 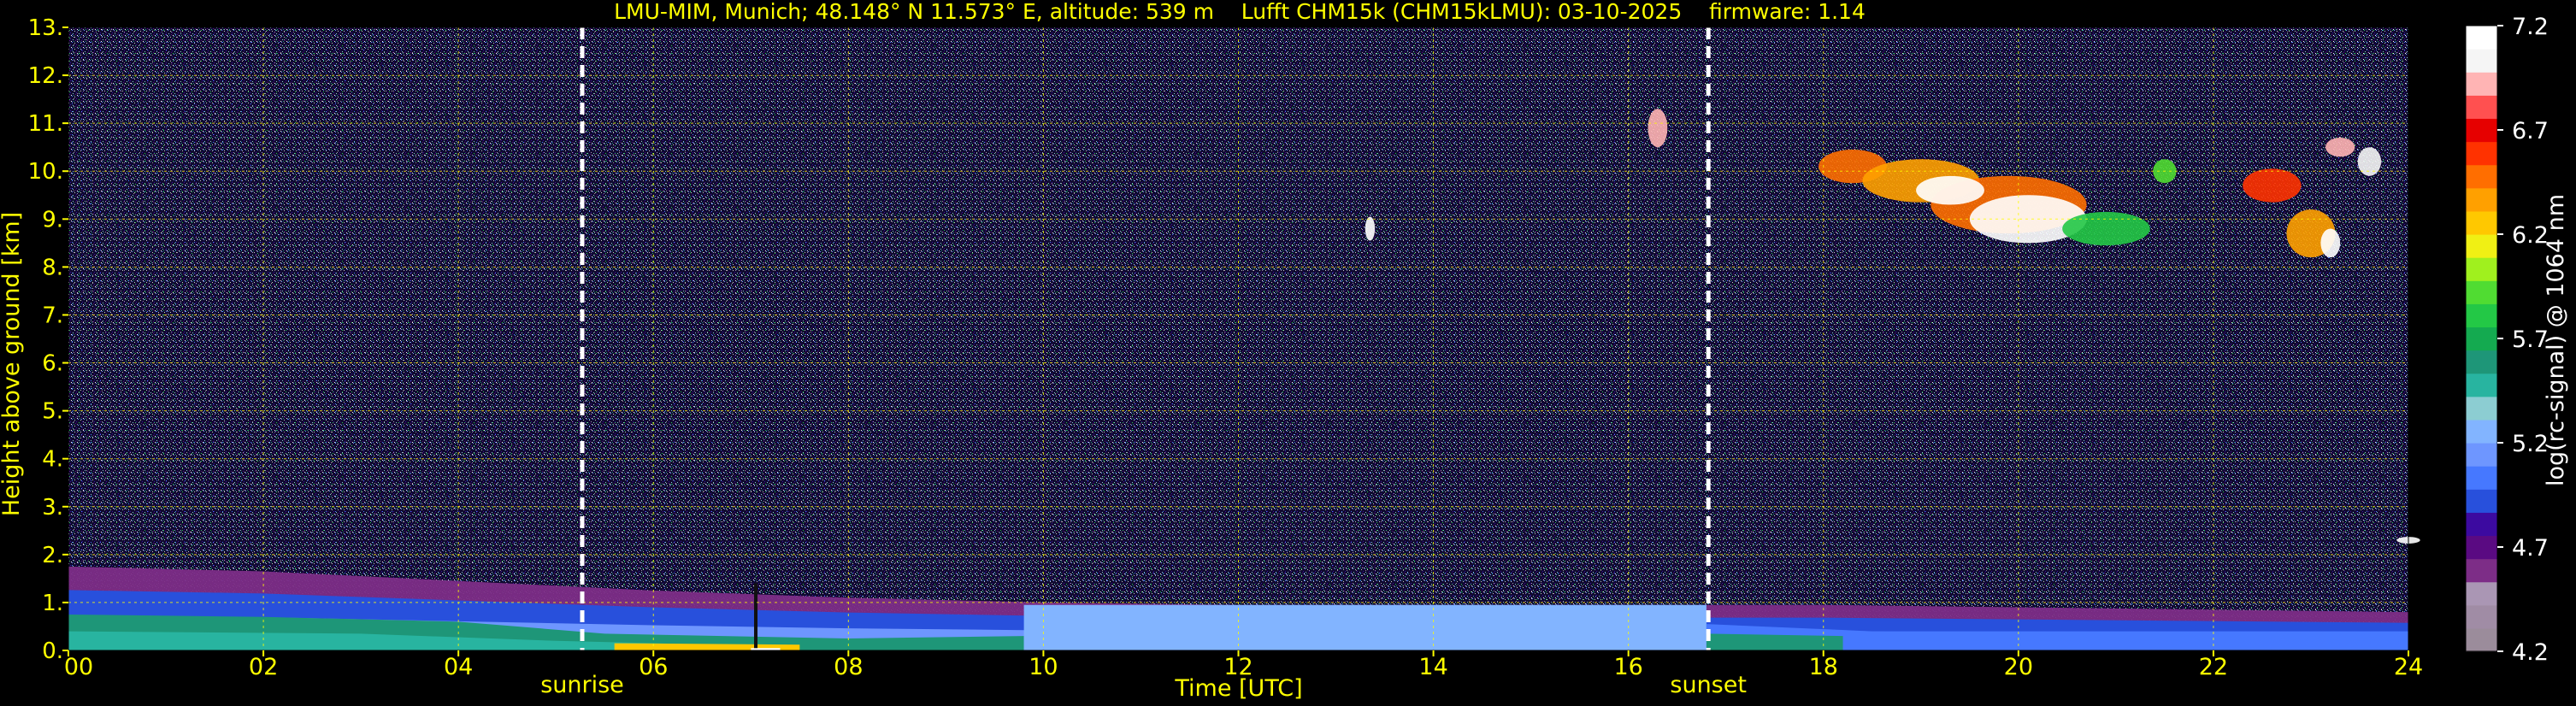 What do you see at coordinates (2530, 652) in the screenshot?
I see `colorbar-tick-label: 4.2` at bounding box center [2530, 652].